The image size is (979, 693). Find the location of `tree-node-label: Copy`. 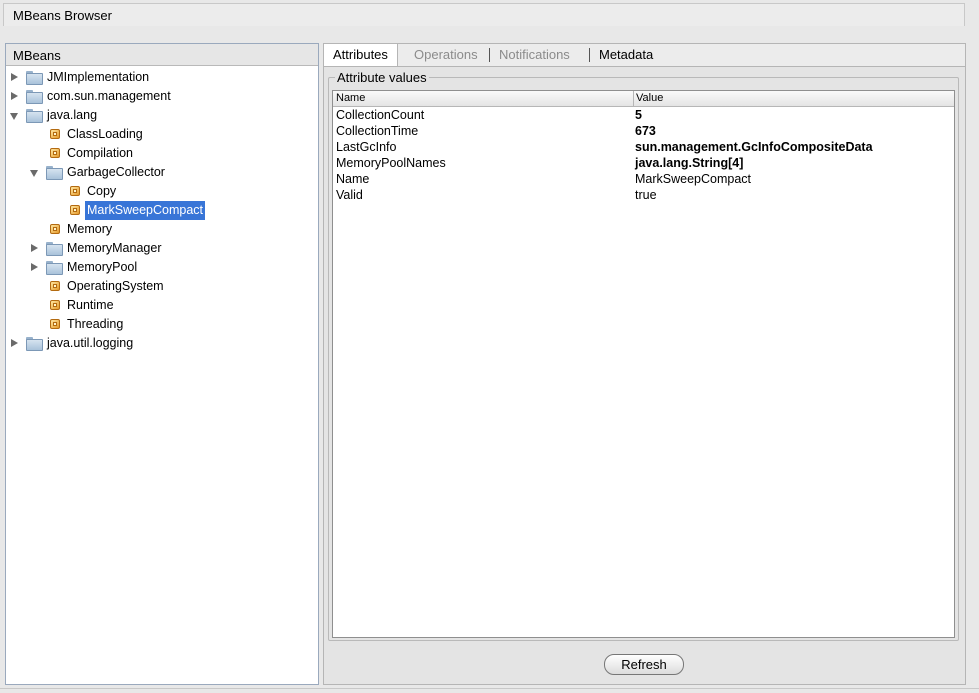

tree-node-label: Copy is located at coordinates (101, 191).